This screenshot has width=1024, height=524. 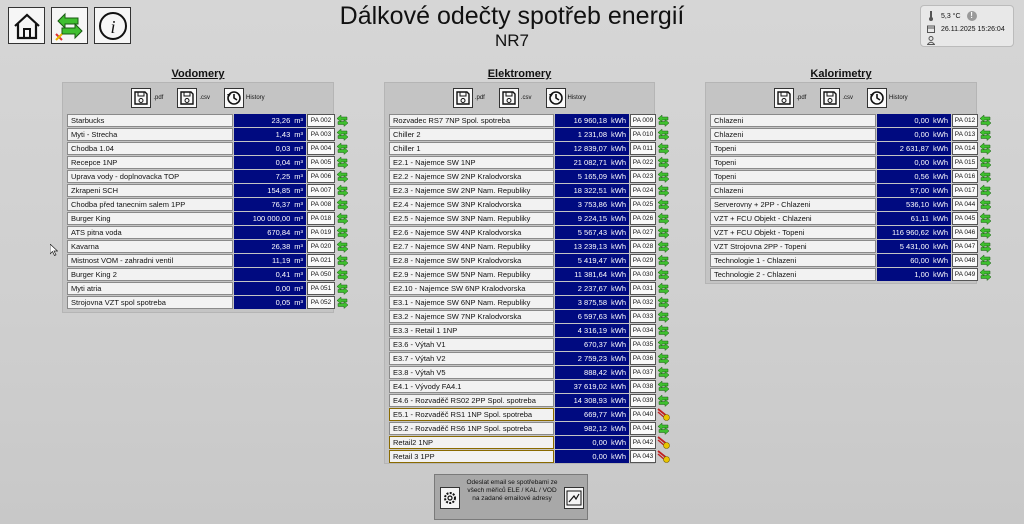 I want to click on meter-label: Burger King, so click(x=150, y=218).